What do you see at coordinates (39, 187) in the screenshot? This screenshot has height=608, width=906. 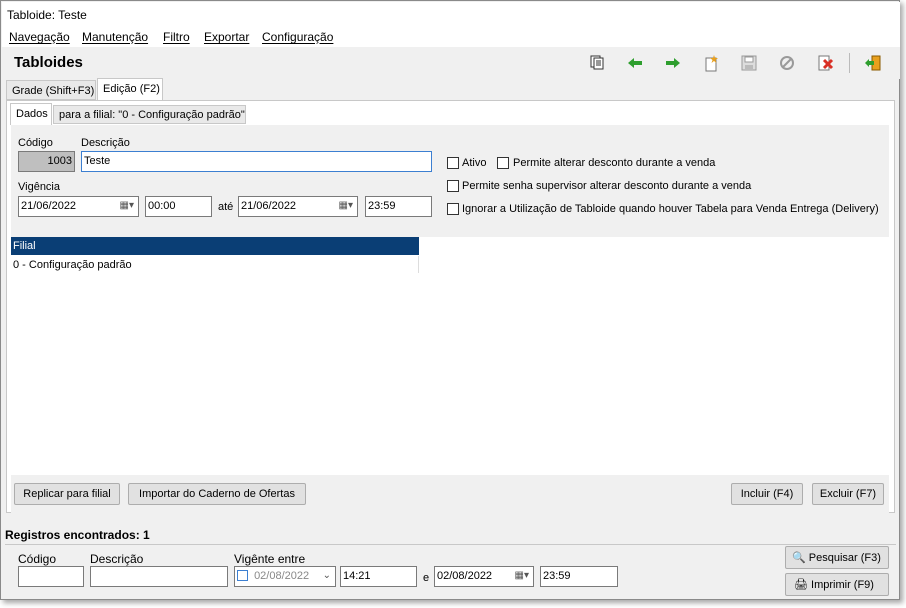 I see `vigencia-label: Vigência` at bounding box center [39, 187].